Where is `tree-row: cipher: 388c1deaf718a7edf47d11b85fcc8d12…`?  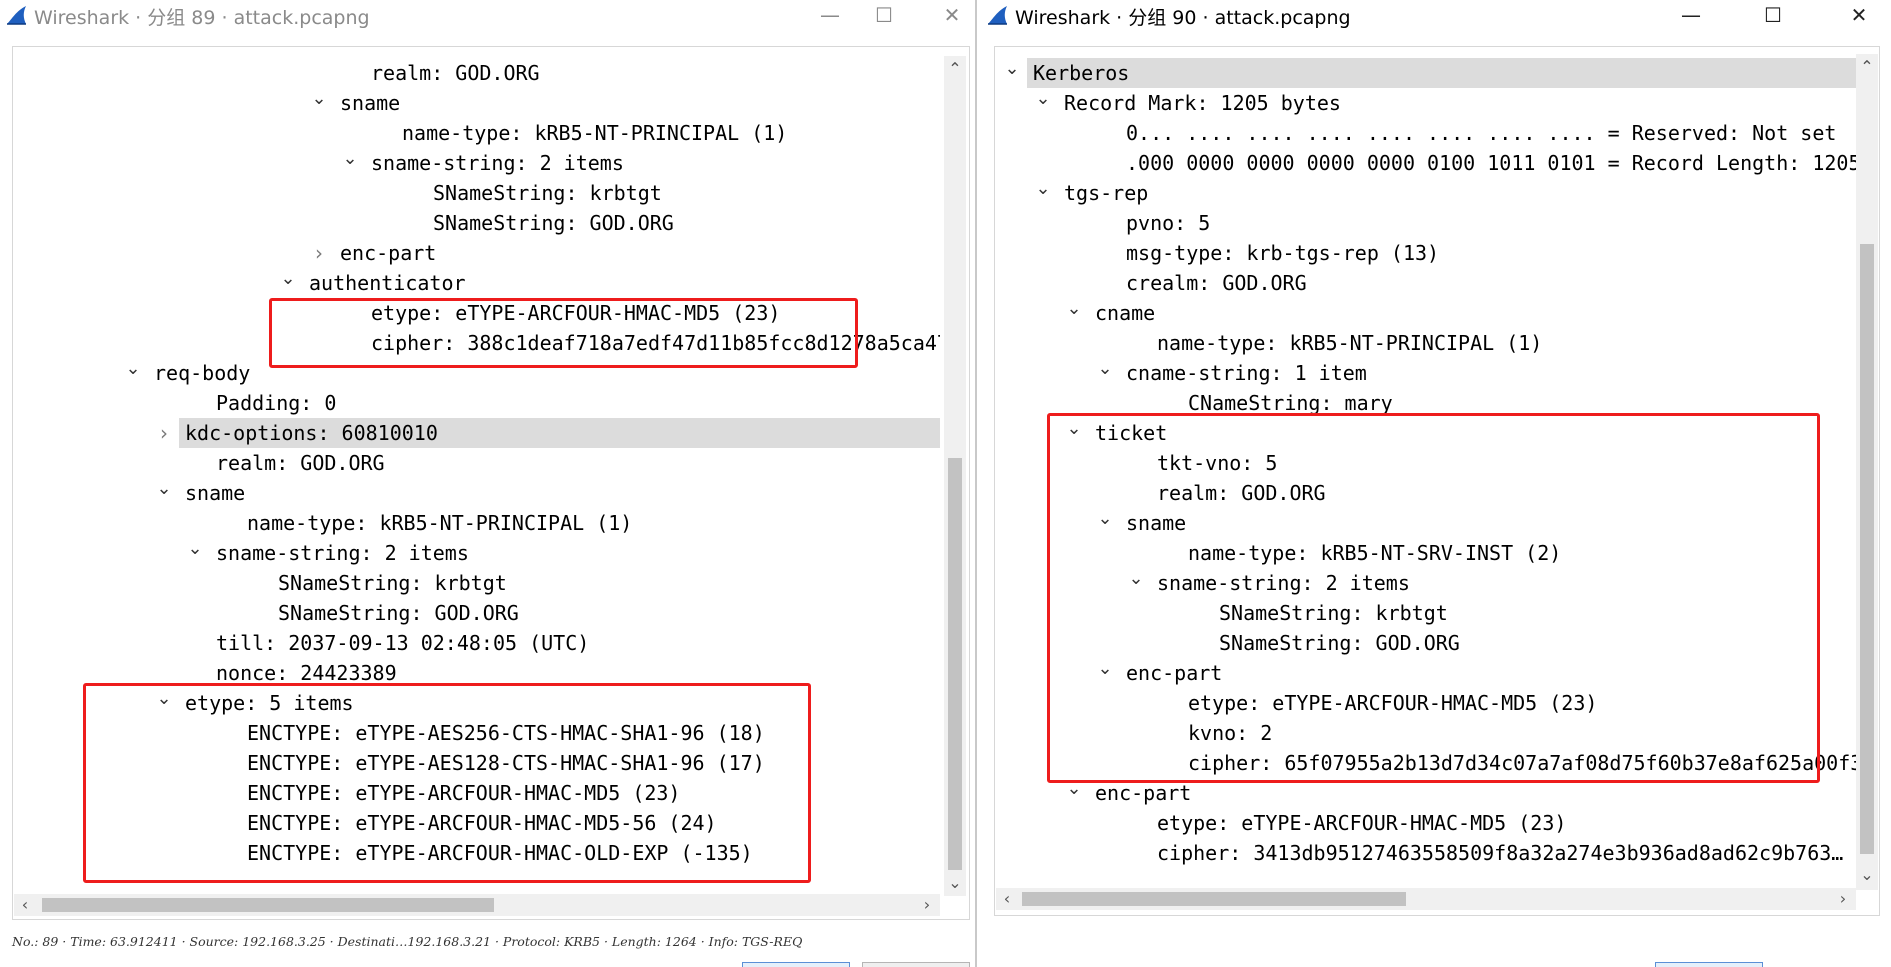 tree-row: cipher: 388c1deaf718a7edf47d11b85fcc8d12… is located at coordinates (477, 343).